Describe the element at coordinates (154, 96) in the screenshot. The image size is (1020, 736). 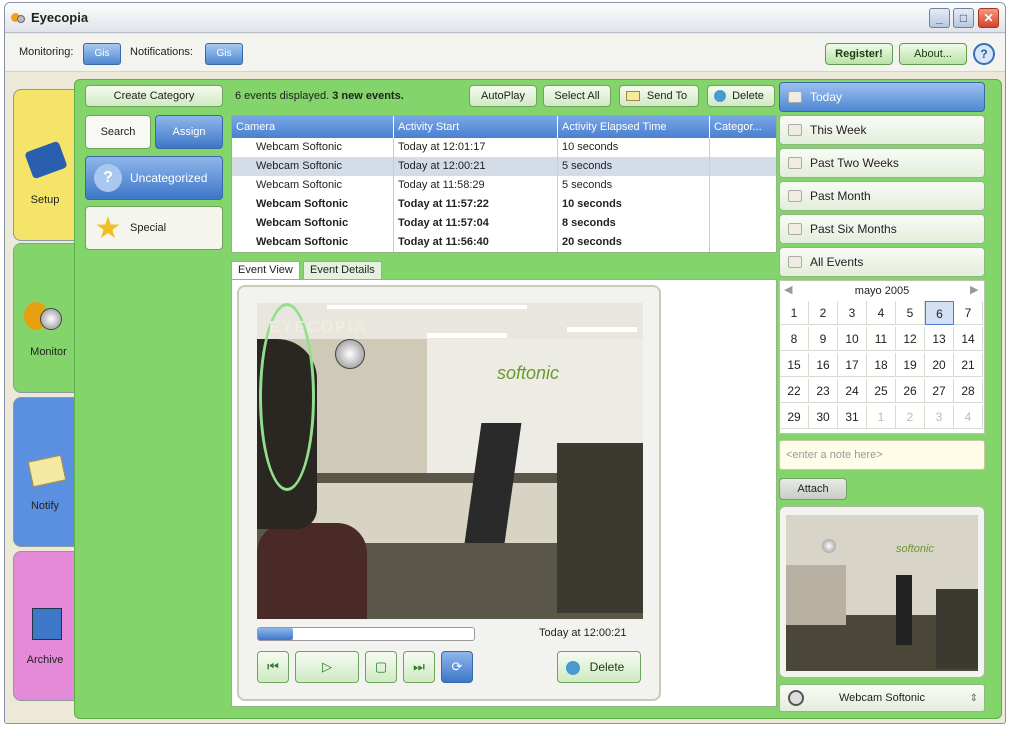
I see `create-category-button: Create Category` at that location.